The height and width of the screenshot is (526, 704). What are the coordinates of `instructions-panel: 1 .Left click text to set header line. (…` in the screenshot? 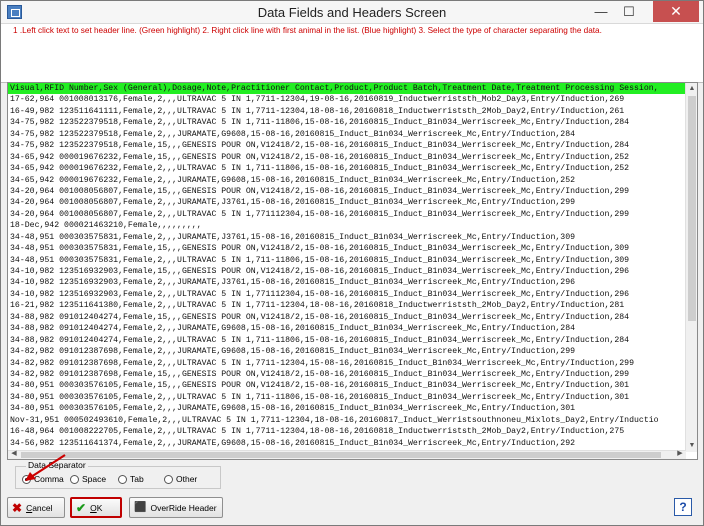 It's located at (352, 53).